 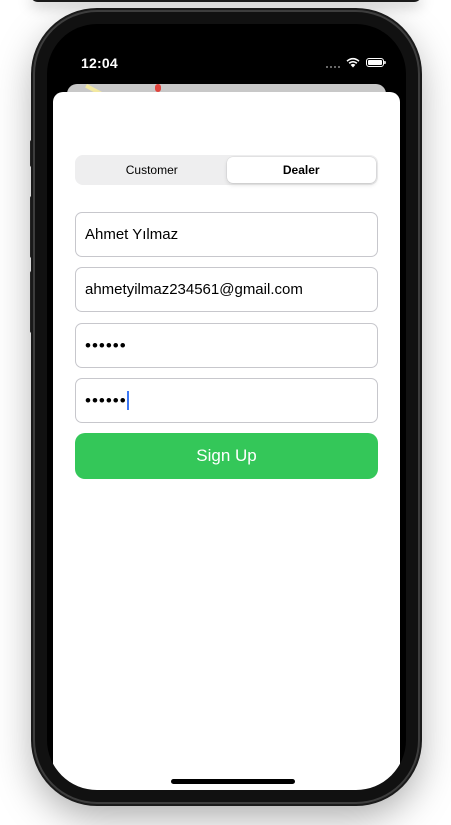 I want to click on email-field-value: ahmetyilmaz234561@gmail.com, so click(x=194, y=289).